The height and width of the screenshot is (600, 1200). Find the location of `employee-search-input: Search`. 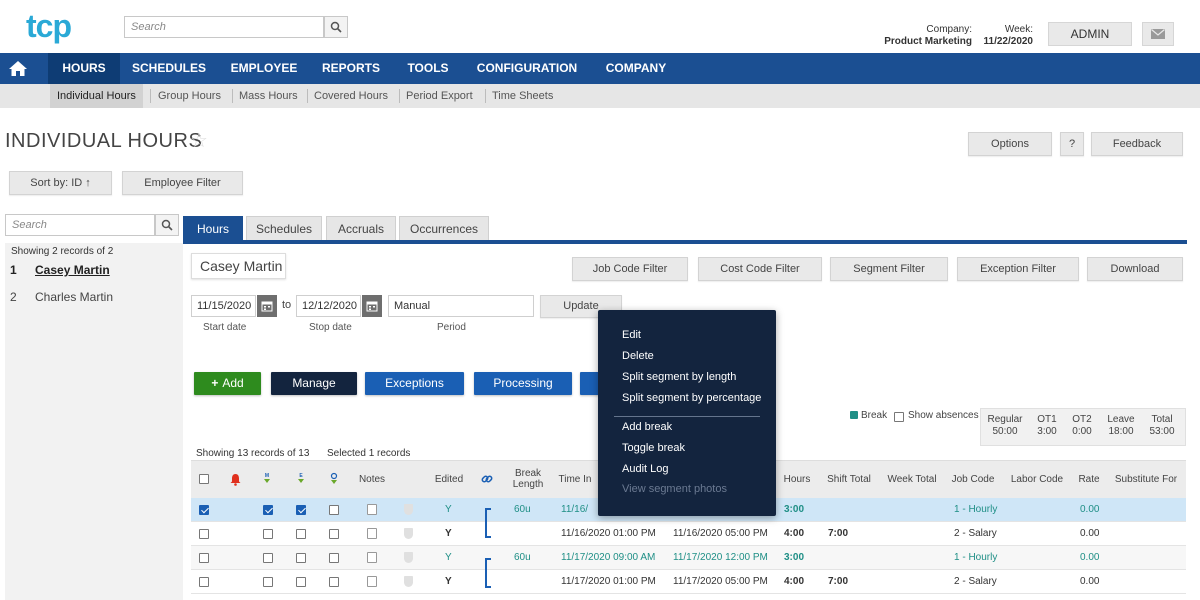

employee-search-input: Search is located at coordinates (80, 225).